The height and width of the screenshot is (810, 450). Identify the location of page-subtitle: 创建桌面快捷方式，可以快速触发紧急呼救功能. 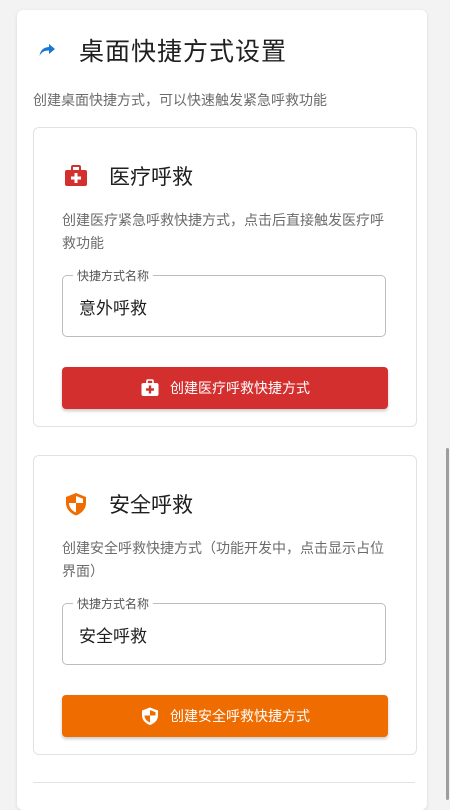
(180, 101).